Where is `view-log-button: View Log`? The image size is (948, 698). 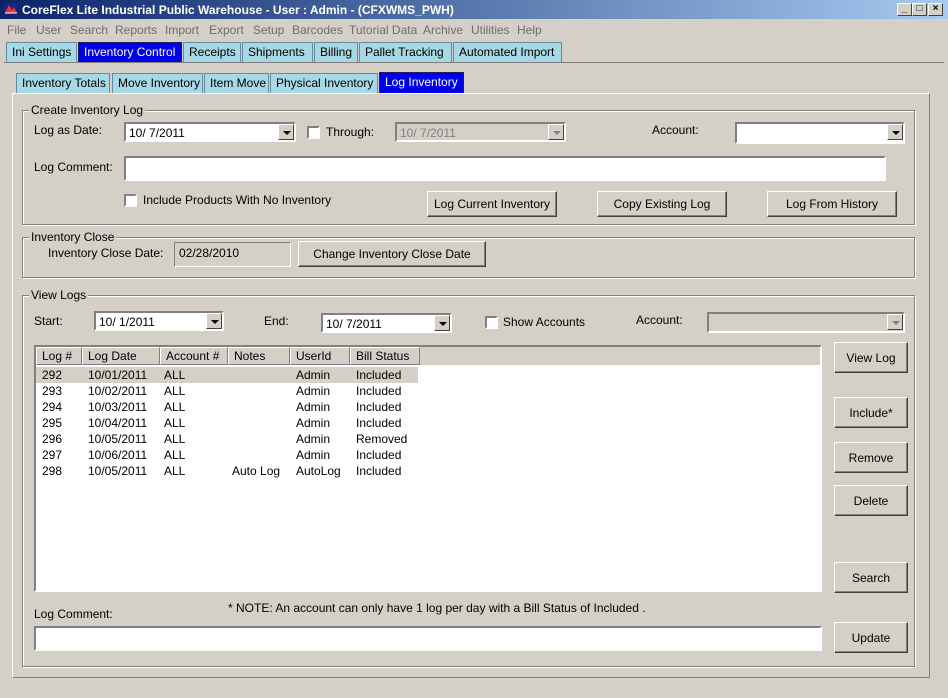
view-log-button: View Log is located at coordinates (871, 357).